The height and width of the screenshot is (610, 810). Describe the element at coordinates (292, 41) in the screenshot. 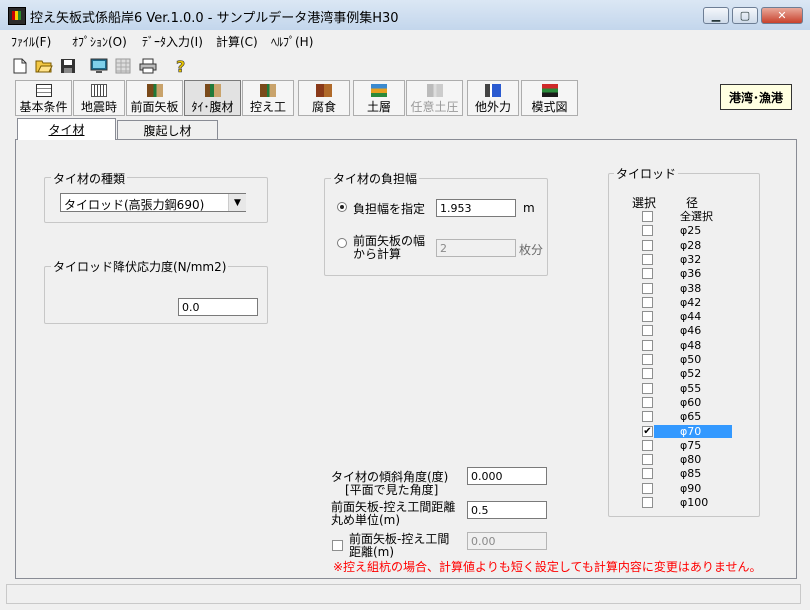

I see `menu-help: ﾍﾙﾌﾟ(H)` at that location.